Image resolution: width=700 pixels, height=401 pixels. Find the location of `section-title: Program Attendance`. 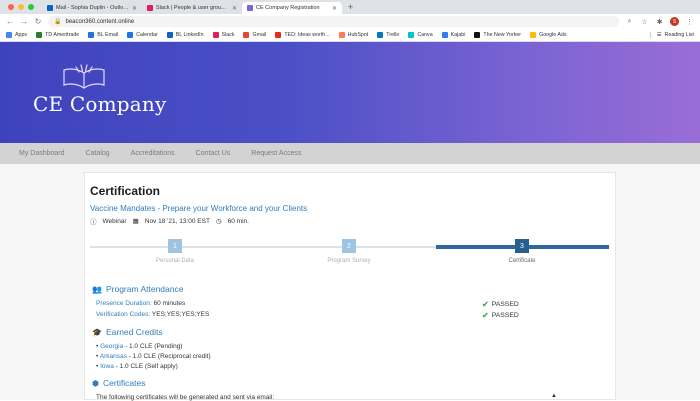

section-title: Program Attendance is located at coordinates (144, 289).